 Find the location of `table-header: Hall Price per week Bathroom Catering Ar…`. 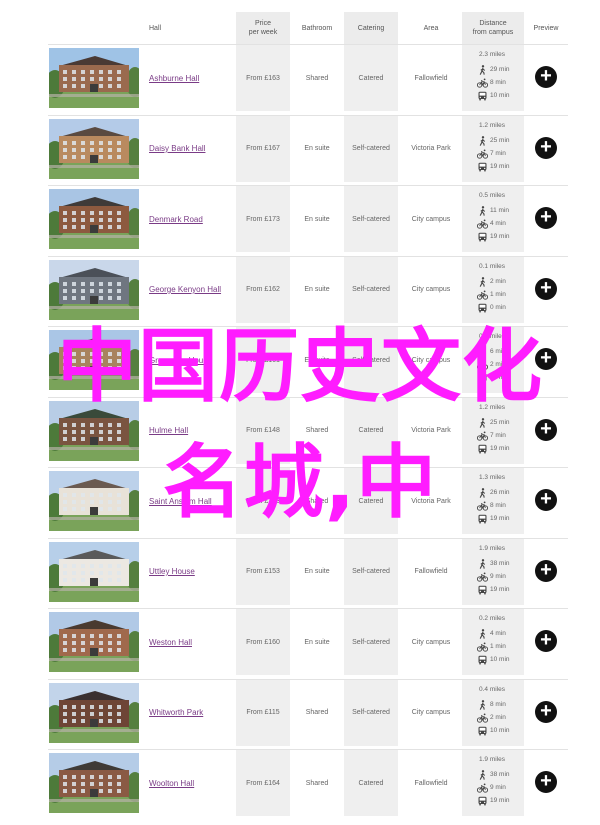

table-header: Hall Price per week Bathroom Catering Ar… is located at coordinates (308, 28).